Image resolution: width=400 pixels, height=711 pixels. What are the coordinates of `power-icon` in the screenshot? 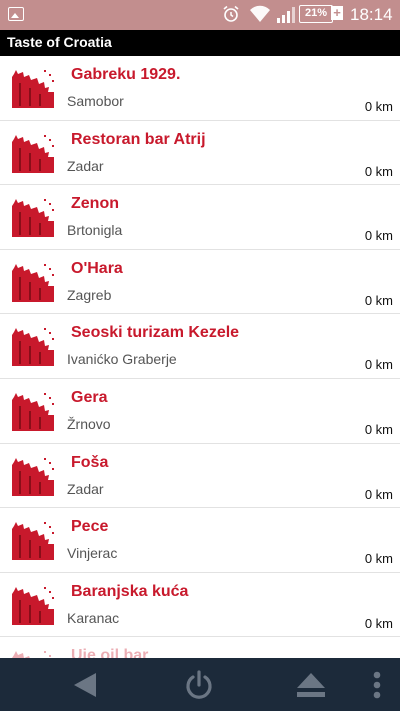 It's located at (199, 684).